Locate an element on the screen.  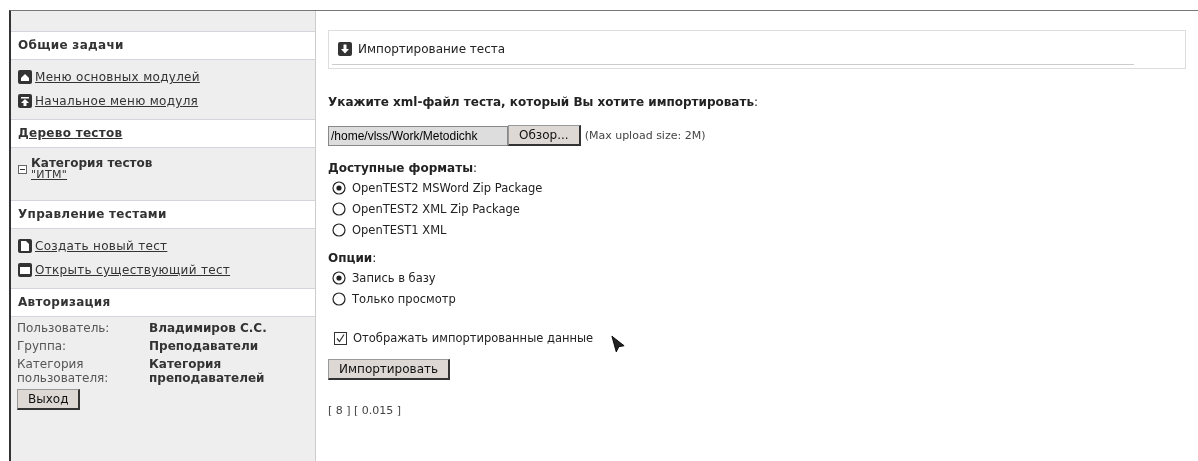
import-button: Импортировать is located at coordinates (389, 369).